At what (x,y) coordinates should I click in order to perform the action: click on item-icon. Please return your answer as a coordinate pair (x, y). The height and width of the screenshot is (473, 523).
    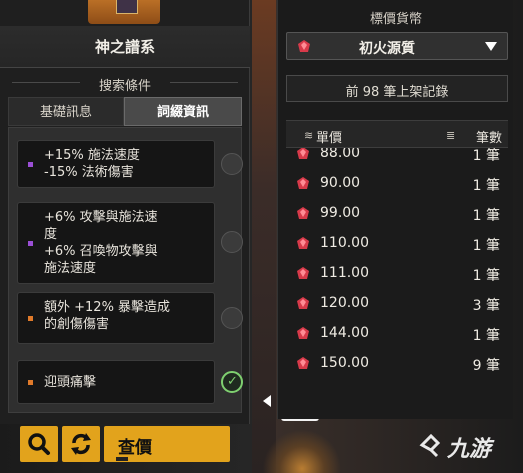
    Looking at the image, I should click on (127, 7).